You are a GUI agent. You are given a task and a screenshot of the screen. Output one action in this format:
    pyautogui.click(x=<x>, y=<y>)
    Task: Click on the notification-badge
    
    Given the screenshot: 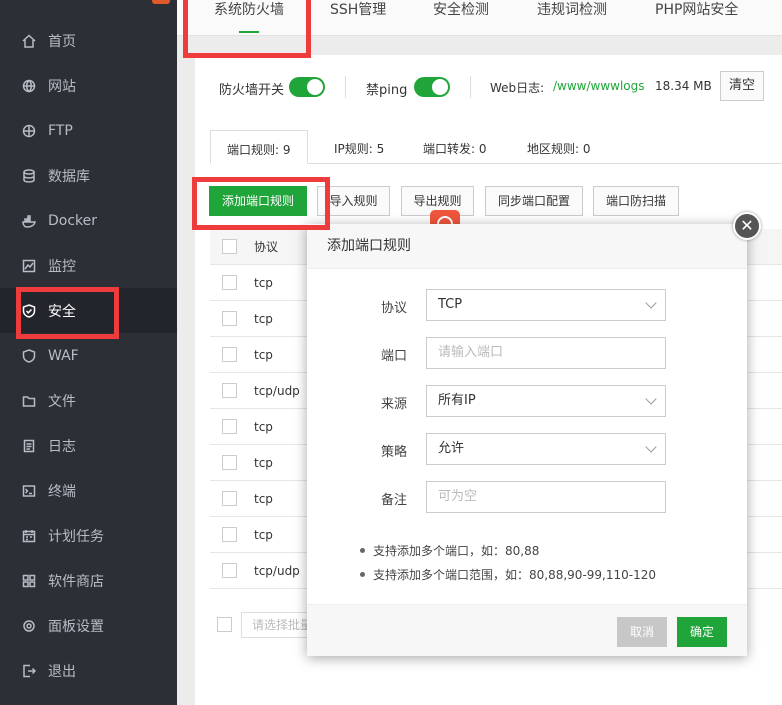 What is the action you would take?
    pyautogui.click(x=161, y=2)
    